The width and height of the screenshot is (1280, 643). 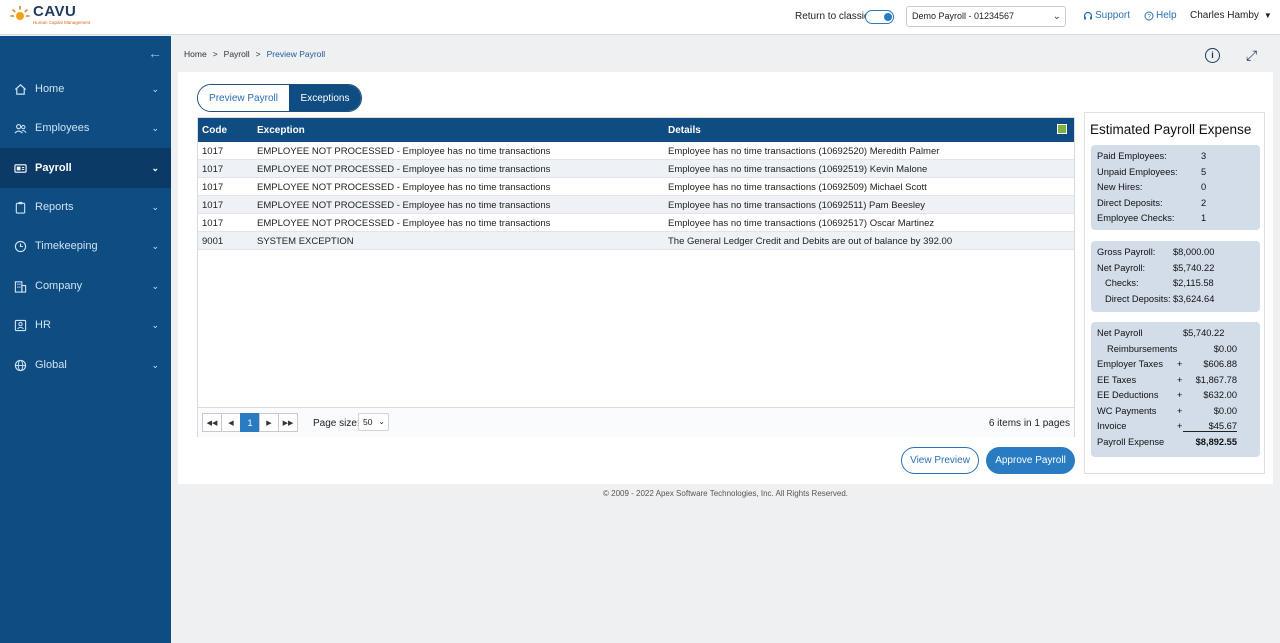 What do you see at coordinates (85, 246) in the screenshot?
I see `sidebar-item-timekeeping: Timekeeping ⌄` at bounding box center [85, 246].